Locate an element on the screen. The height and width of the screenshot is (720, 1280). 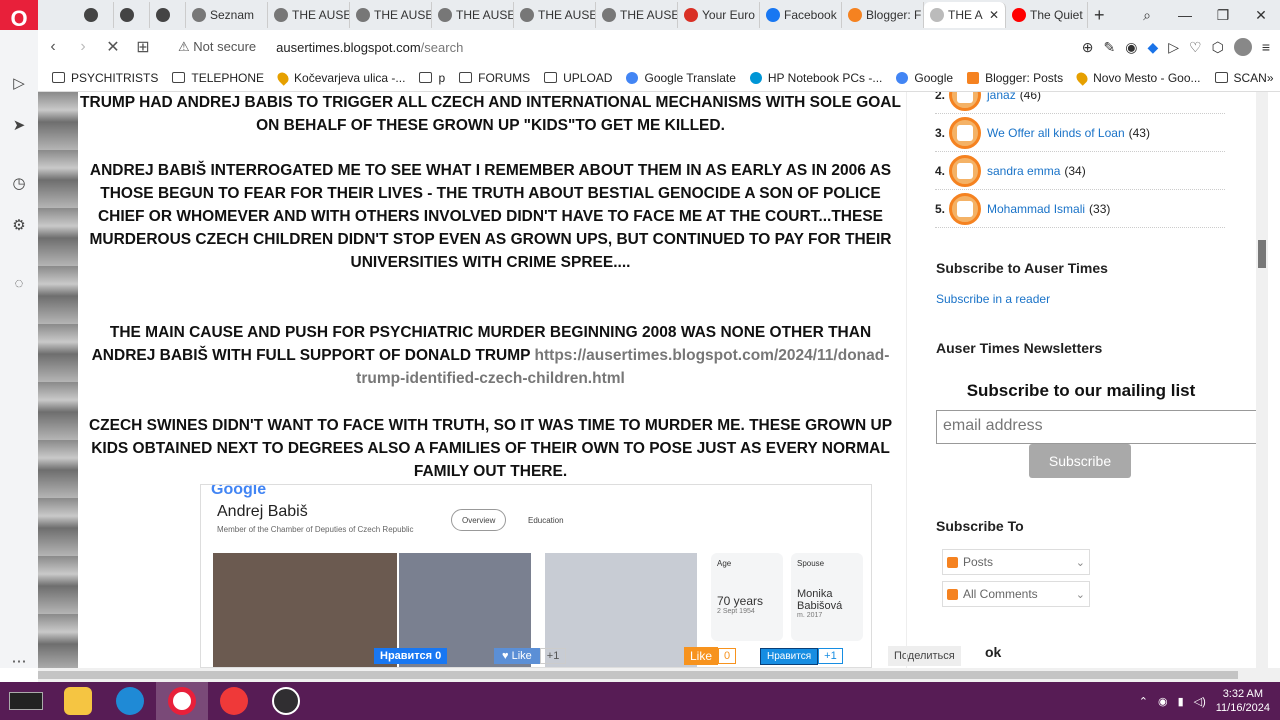
bookmark-item: Google Translate is located at coordinates (681, 77).